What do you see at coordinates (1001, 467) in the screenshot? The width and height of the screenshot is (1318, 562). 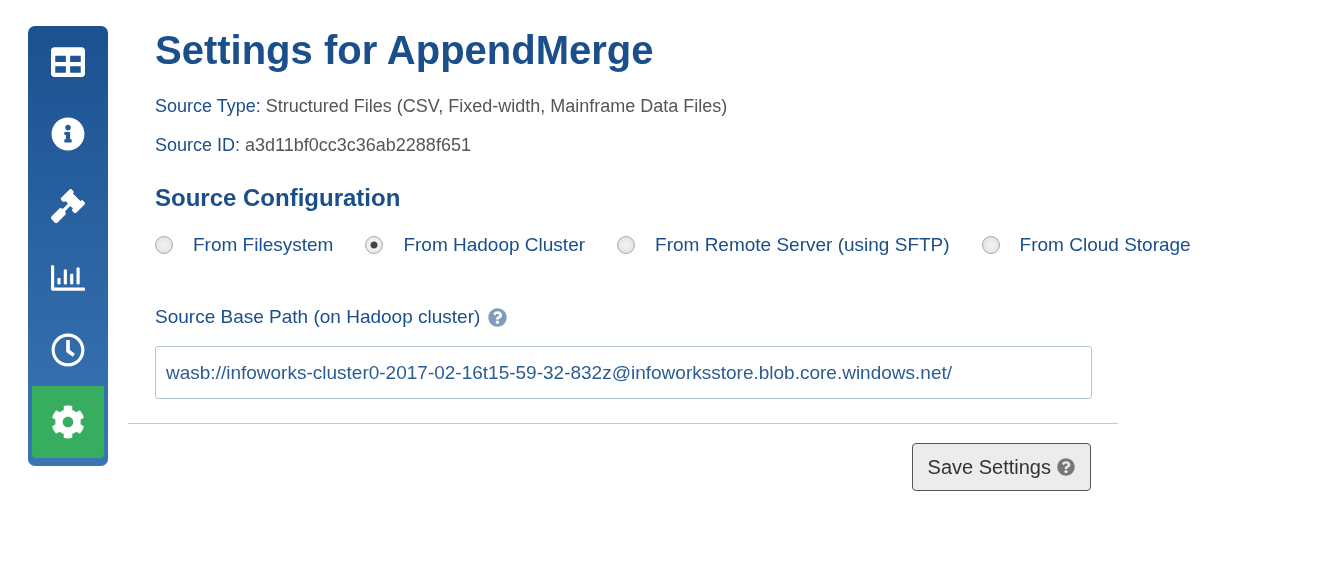 I see `save-button: Save Settings` at bounding box center [1001, 467].